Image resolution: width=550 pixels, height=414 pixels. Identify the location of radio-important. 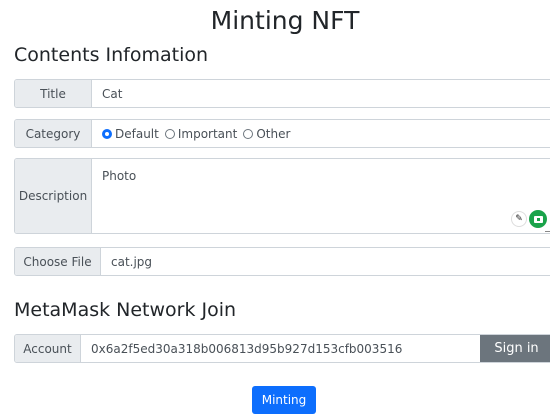
(169, 133).